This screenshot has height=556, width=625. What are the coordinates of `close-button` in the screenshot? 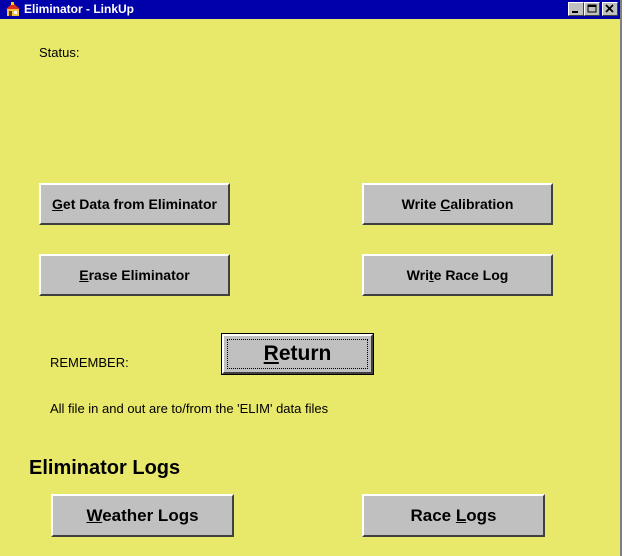 It's located at (610, 9).